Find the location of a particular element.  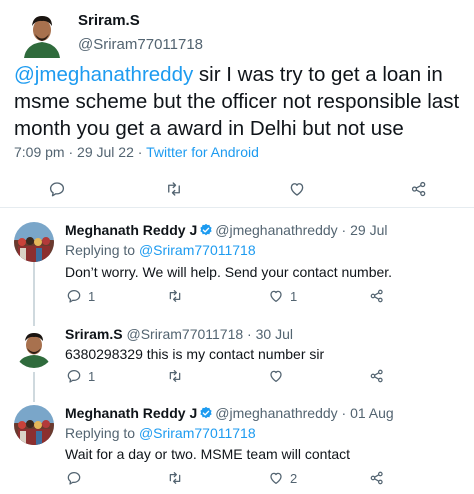

main-author-handle: @Sriram77011718 is located at coordinates (140, 44).